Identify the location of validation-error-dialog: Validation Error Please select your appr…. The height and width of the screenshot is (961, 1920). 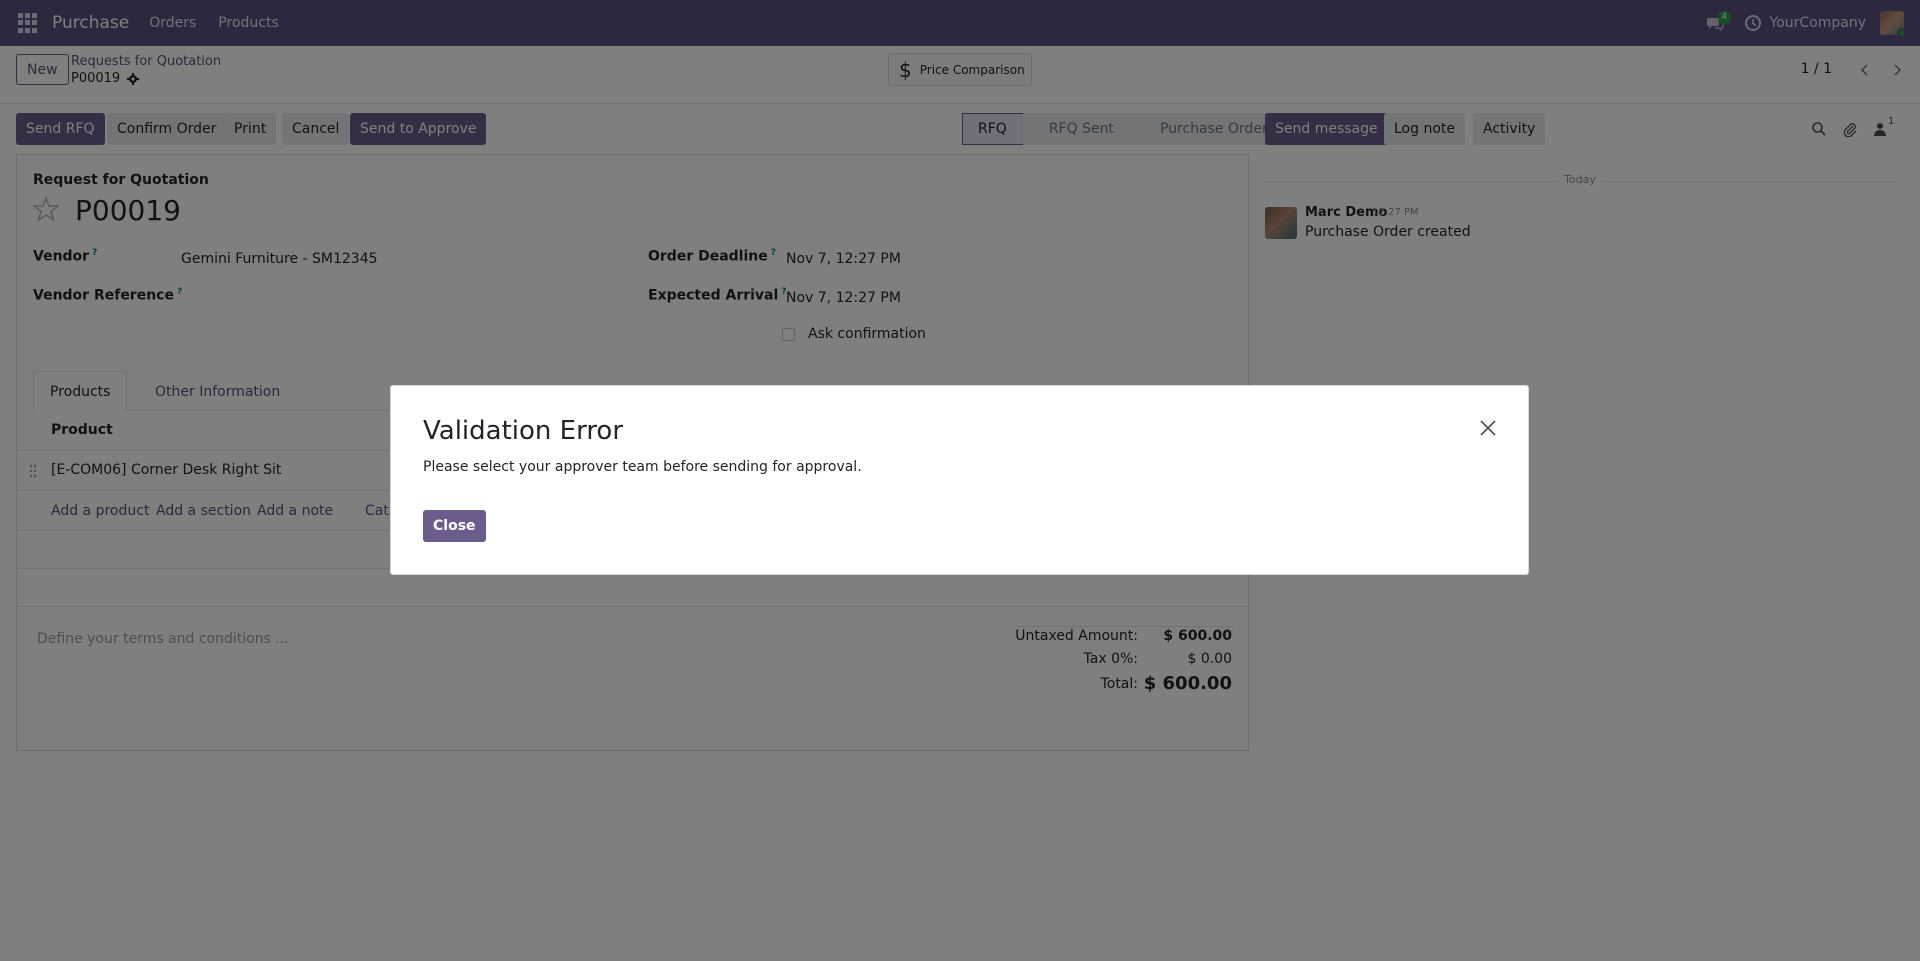
(959, 480).